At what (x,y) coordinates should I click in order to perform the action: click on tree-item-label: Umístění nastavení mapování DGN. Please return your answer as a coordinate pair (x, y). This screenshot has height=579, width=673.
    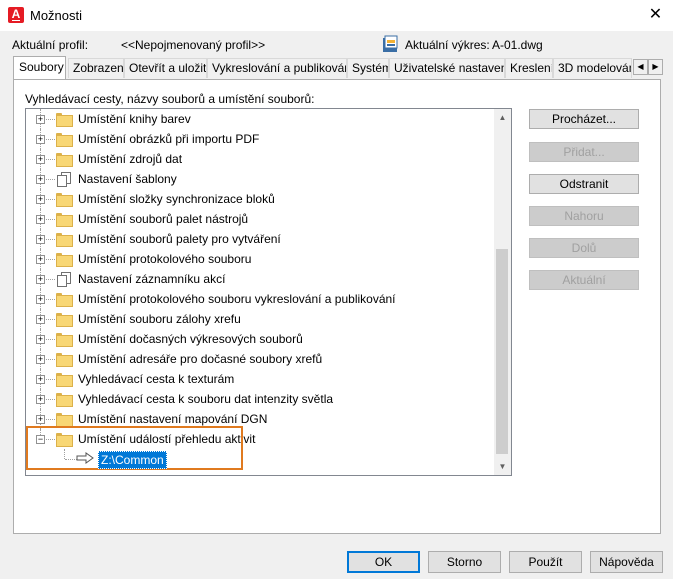
    Looking at the image, I should click on (173, 419).